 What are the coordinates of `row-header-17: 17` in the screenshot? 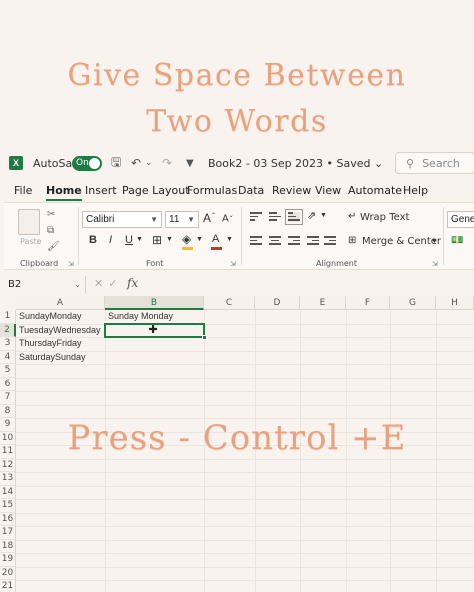 It's located at (8, 533).